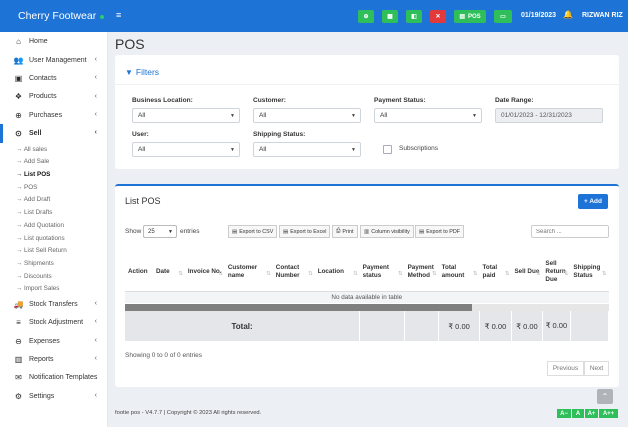 This screenshot has width=628, height=427. I want to click on file-icon: ▤, so click(235, 231).